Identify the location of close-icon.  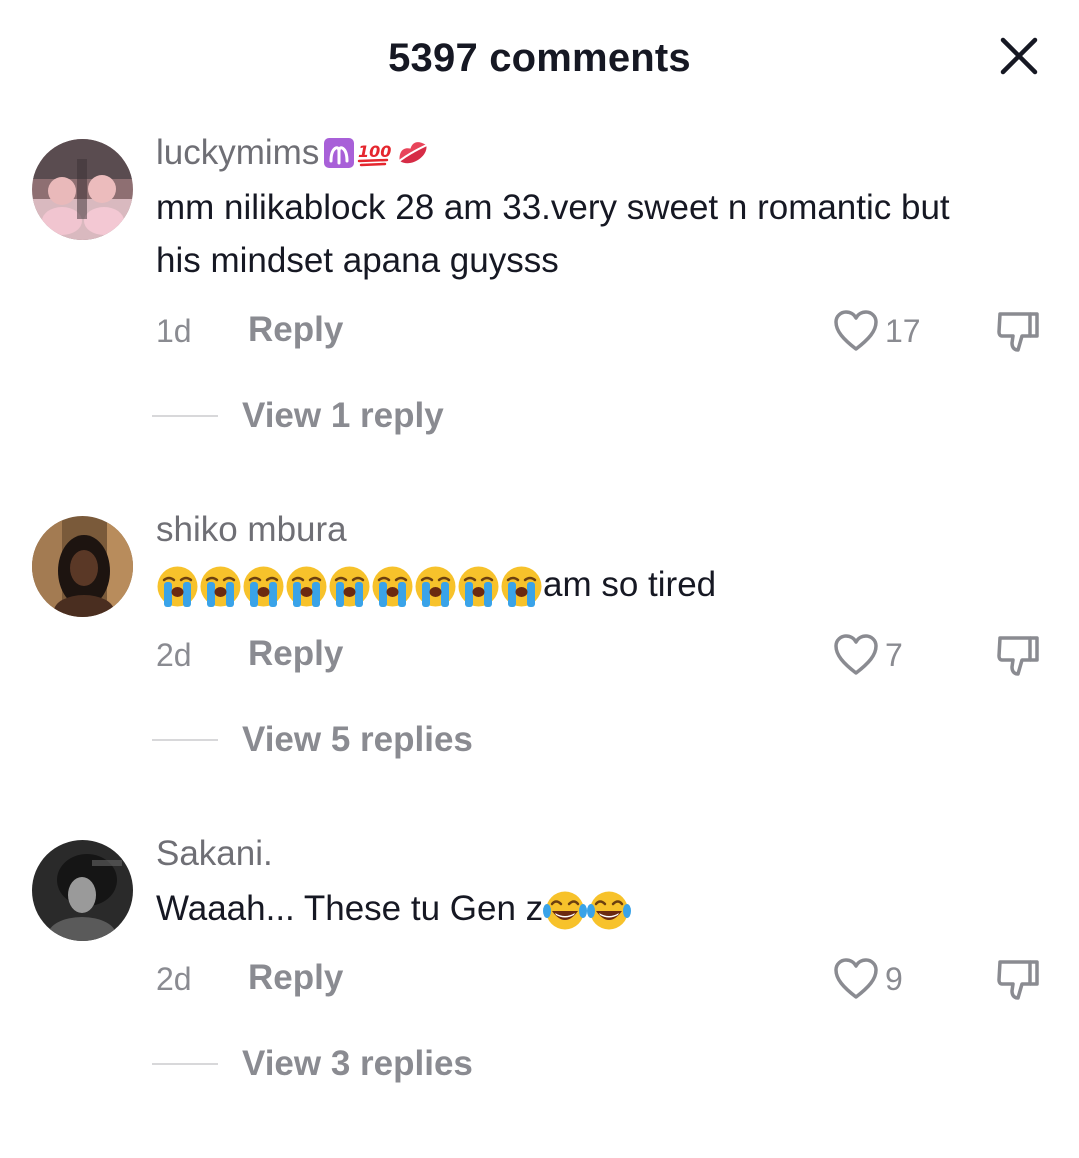
(1019, 56).